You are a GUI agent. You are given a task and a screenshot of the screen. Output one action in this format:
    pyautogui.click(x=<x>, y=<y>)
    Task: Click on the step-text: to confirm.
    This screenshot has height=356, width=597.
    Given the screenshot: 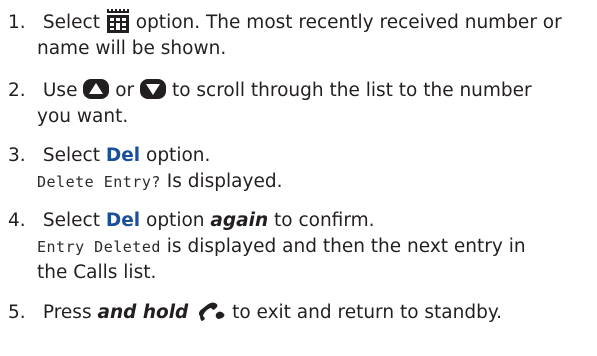 What is the action you would take?
    pyautogui.click(x=324, y=220)
    